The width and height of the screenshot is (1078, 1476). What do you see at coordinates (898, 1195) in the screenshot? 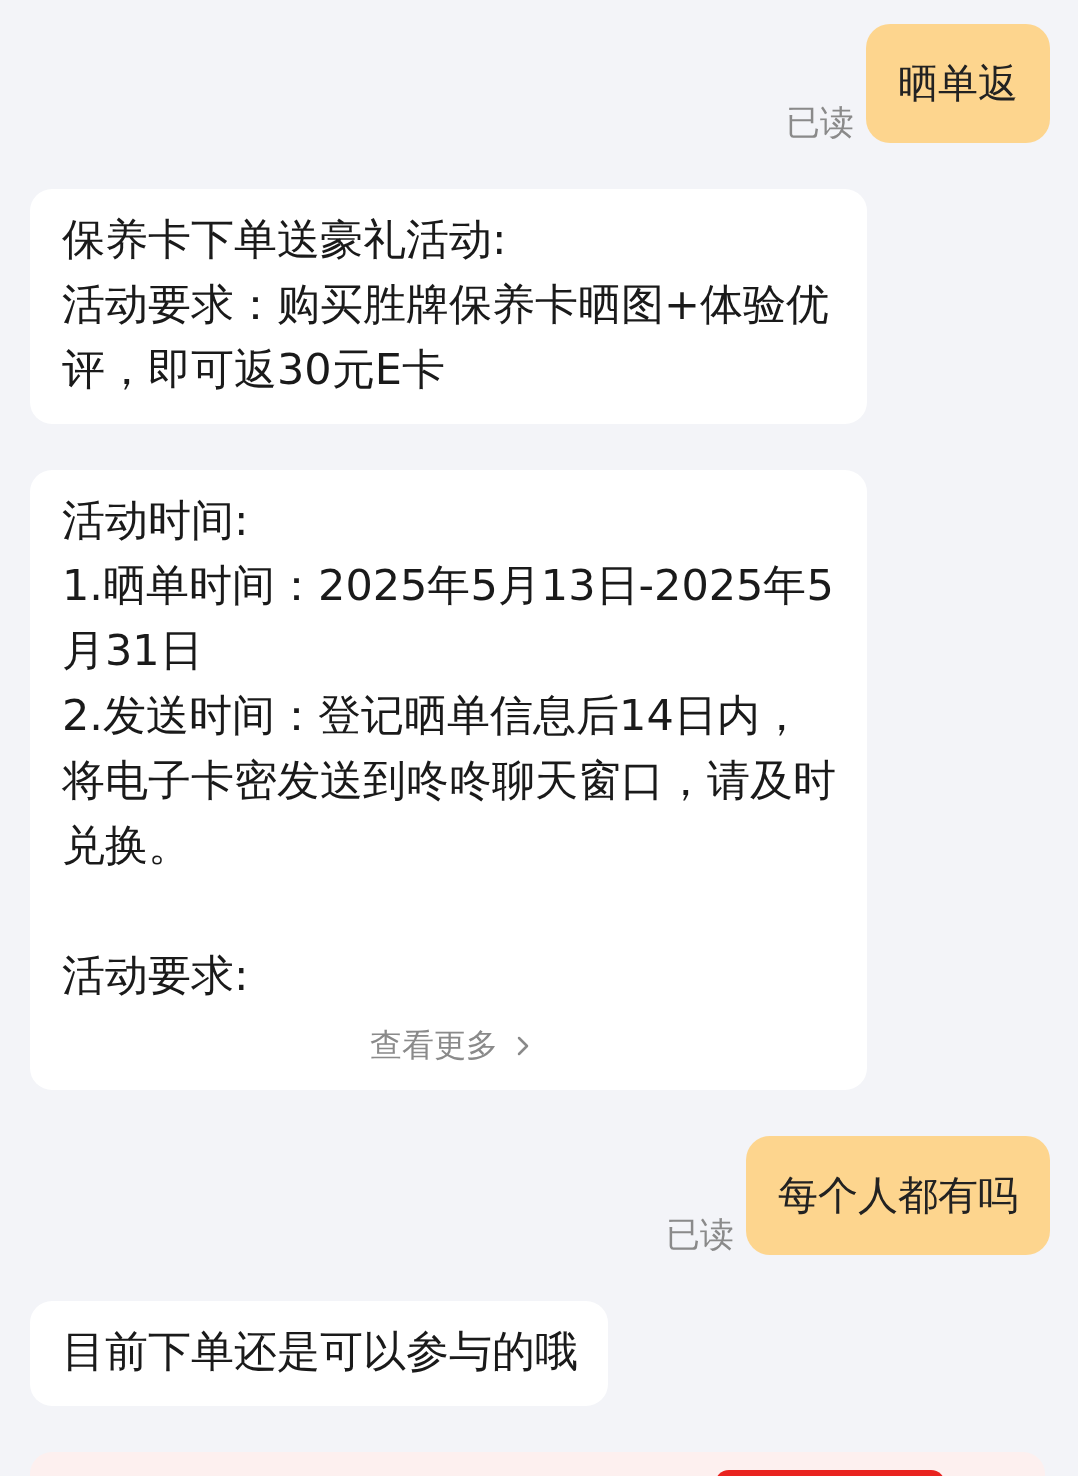
I see `sent-message: 每个人都有吗` at bounding box center [898, 1195].